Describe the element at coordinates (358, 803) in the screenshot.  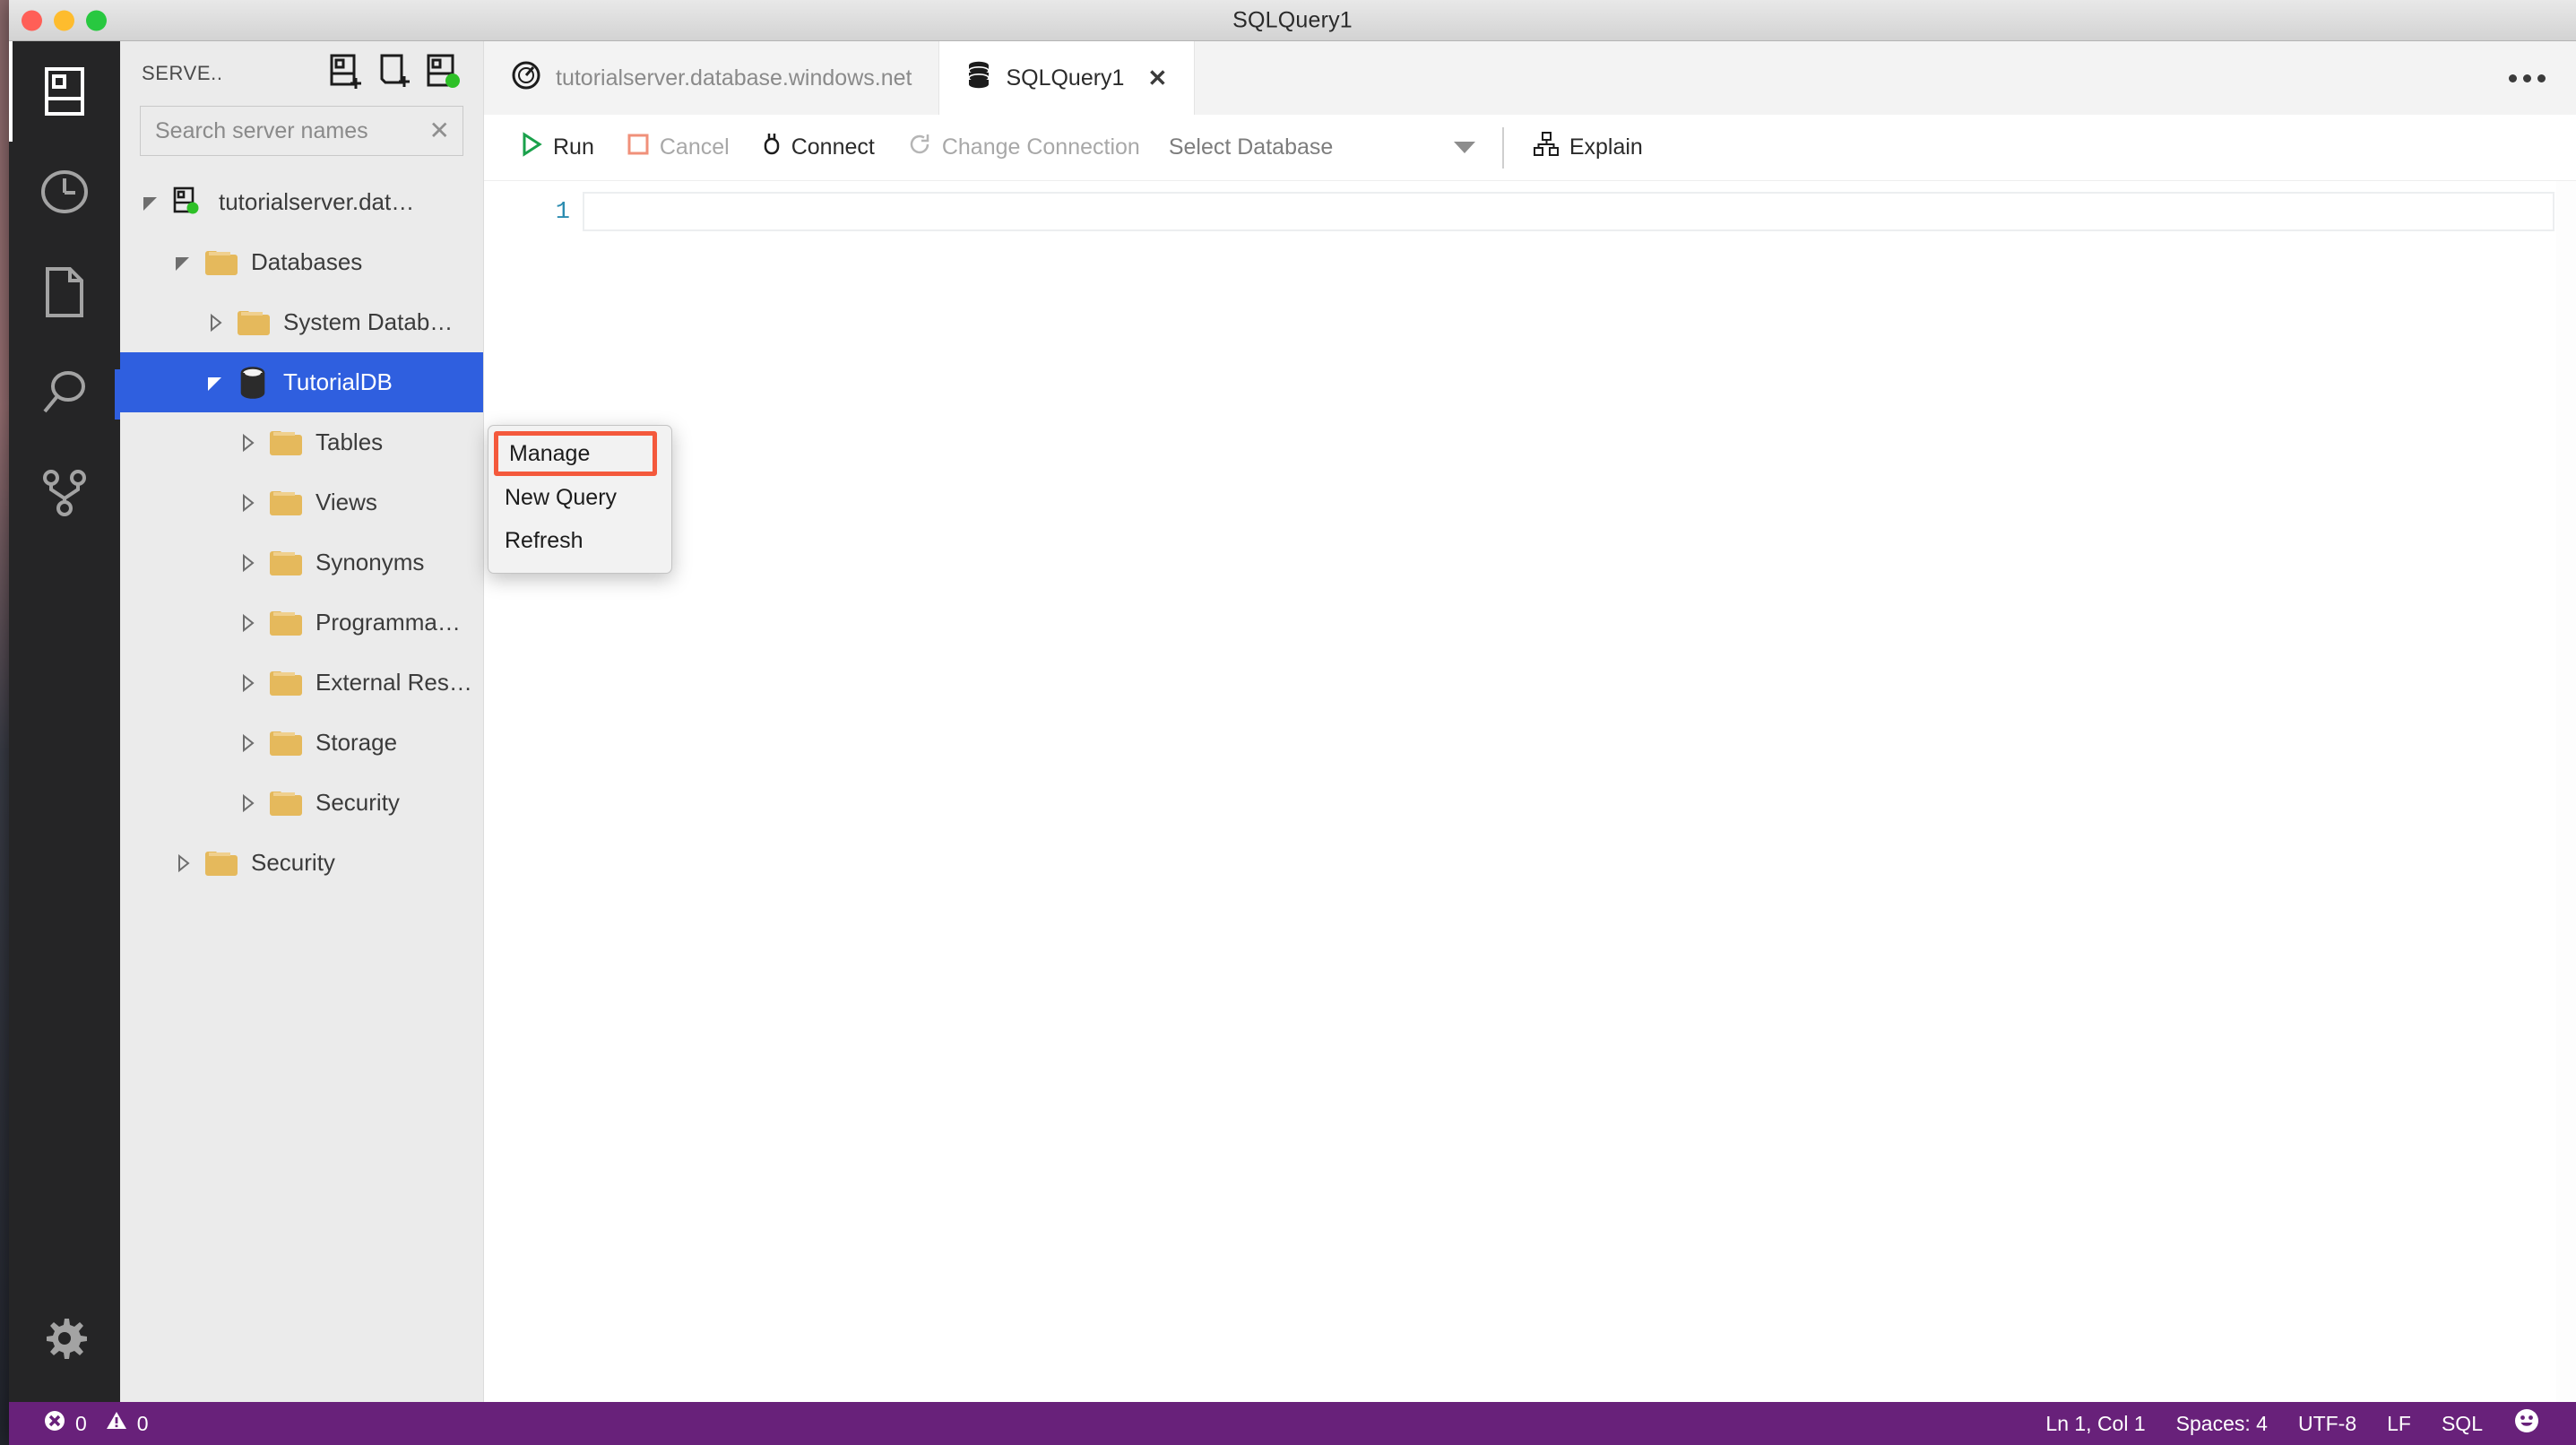
I see `tree-item-label: Security` at that location.